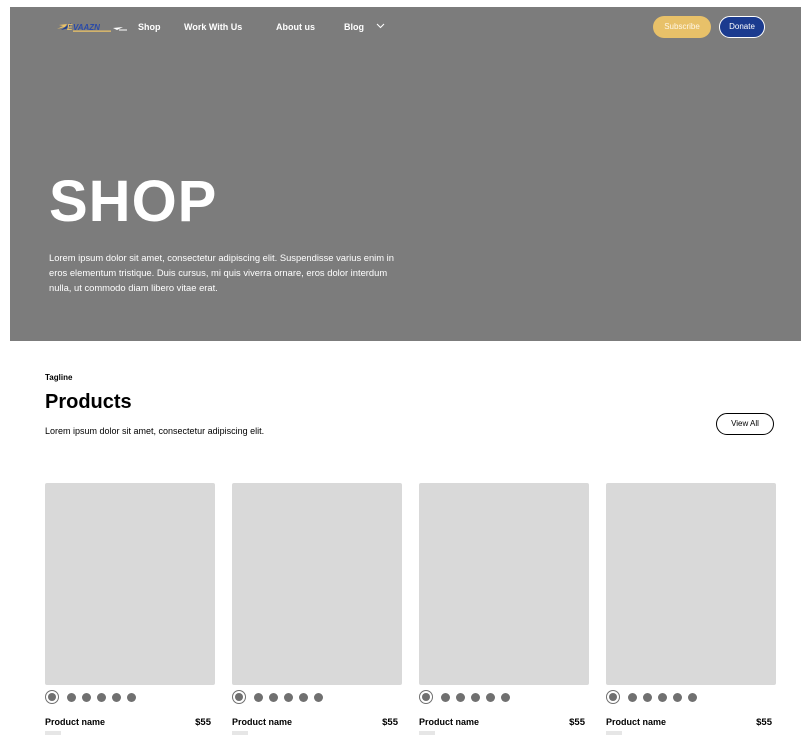  What do you see at coordinates (213, 27) in the screenshot?
I see `nav-link-work-with-us: Work With Us` at bounding box center [213, 27].